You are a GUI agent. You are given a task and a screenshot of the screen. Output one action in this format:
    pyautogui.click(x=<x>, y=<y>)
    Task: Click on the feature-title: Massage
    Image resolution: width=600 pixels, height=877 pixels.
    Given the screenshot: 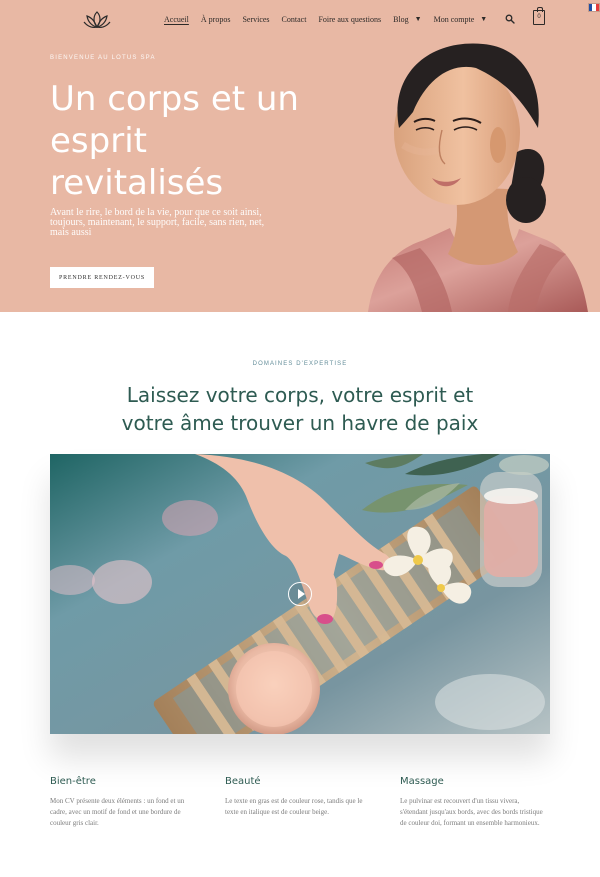 What is the action you would take?
    pyautogui.click(x=422, y=781)
    